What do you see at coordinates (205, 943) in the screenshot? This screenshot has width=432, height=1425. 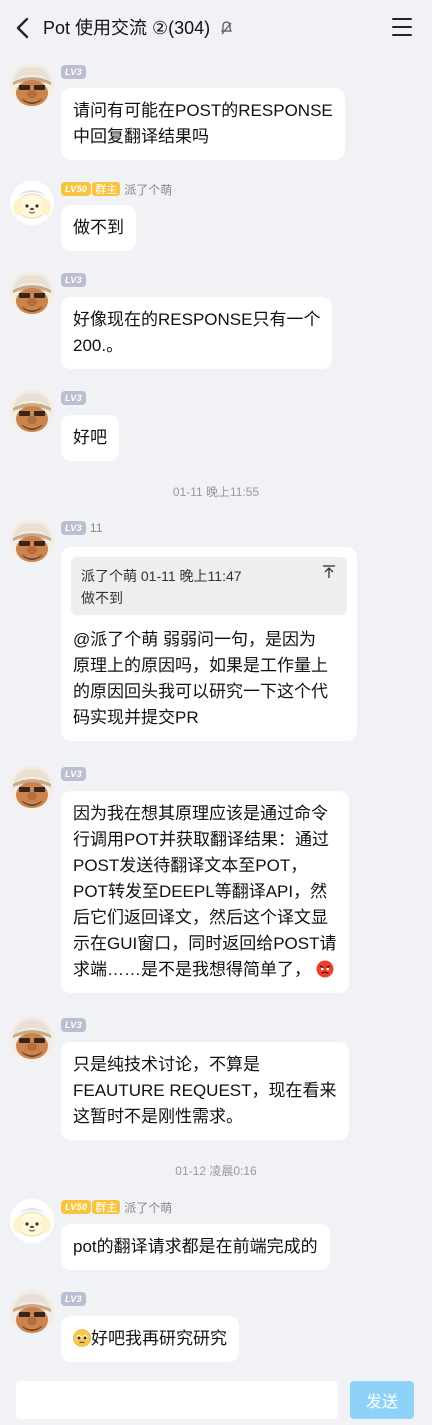 I see `message-line: 示在GUI窗口，同时返回给POST请` at bounding box center [205, 943].